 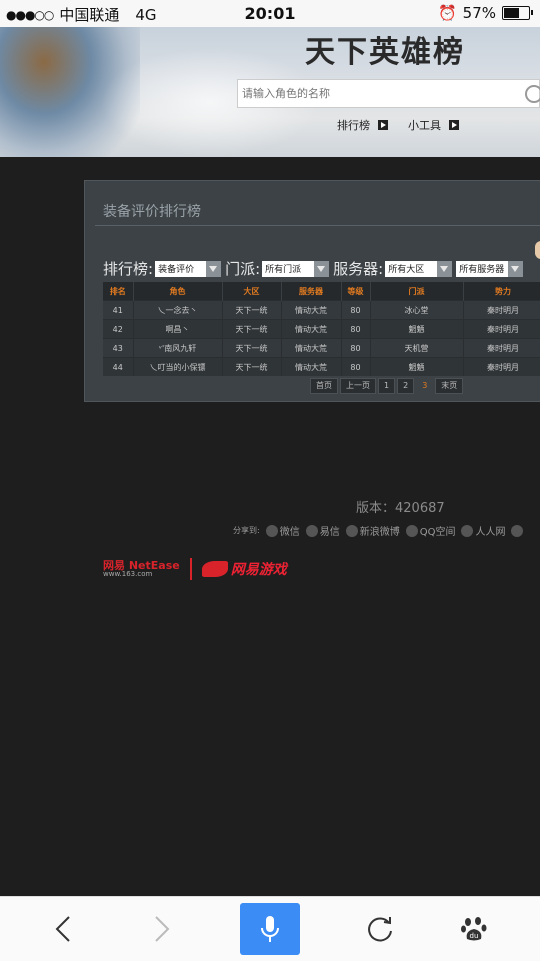 I want to click on pagination: 首页 上一页 1 2 3 末页, so click(x=387, y=386).